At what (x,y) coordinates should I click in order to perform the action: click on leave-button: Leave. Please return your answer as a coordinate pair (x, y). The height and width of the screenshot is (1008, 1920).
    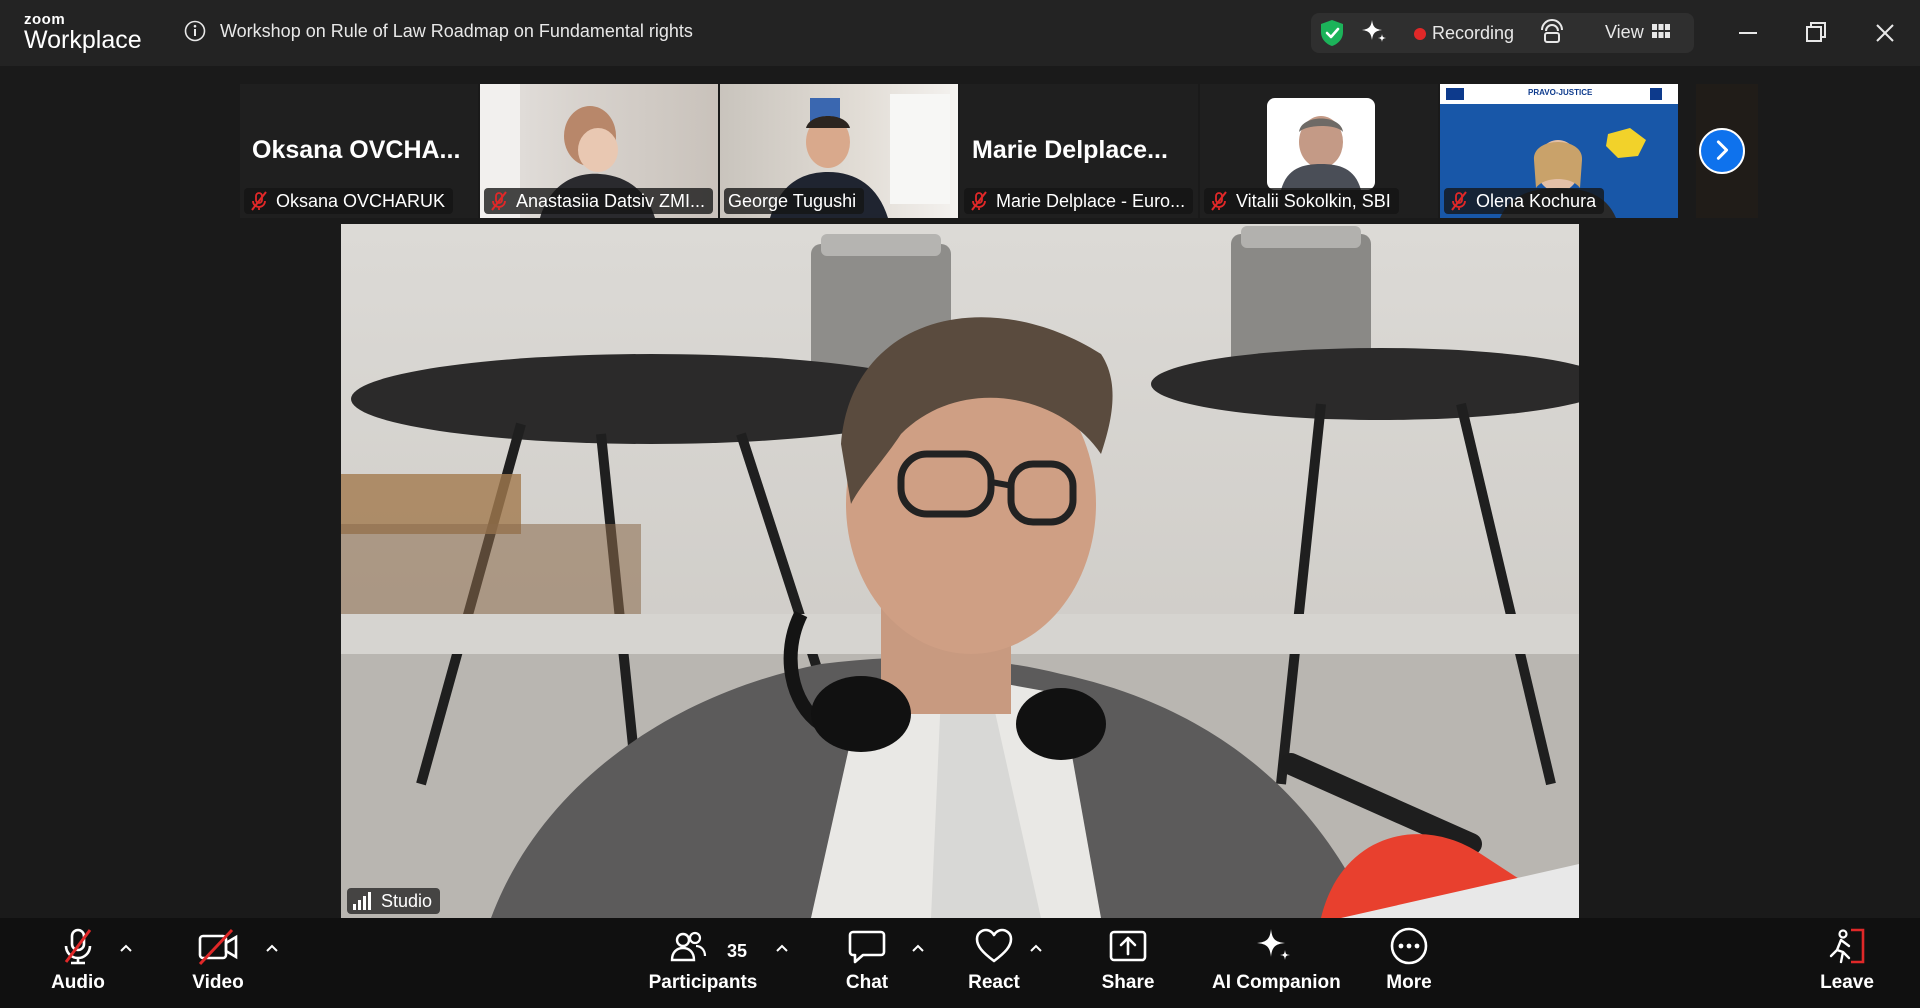
    Looking at the image, I should click on (1847, 964).